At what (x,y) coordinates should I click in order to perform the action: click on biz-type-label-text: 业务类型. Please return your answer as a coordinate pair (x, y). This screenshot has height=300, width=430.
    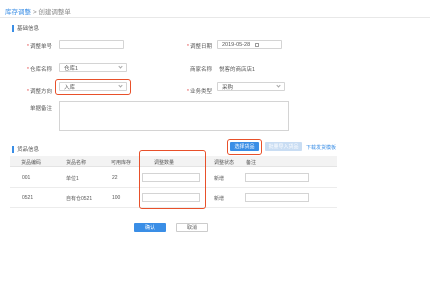
    Looking at the image, I should click on (200, 92).